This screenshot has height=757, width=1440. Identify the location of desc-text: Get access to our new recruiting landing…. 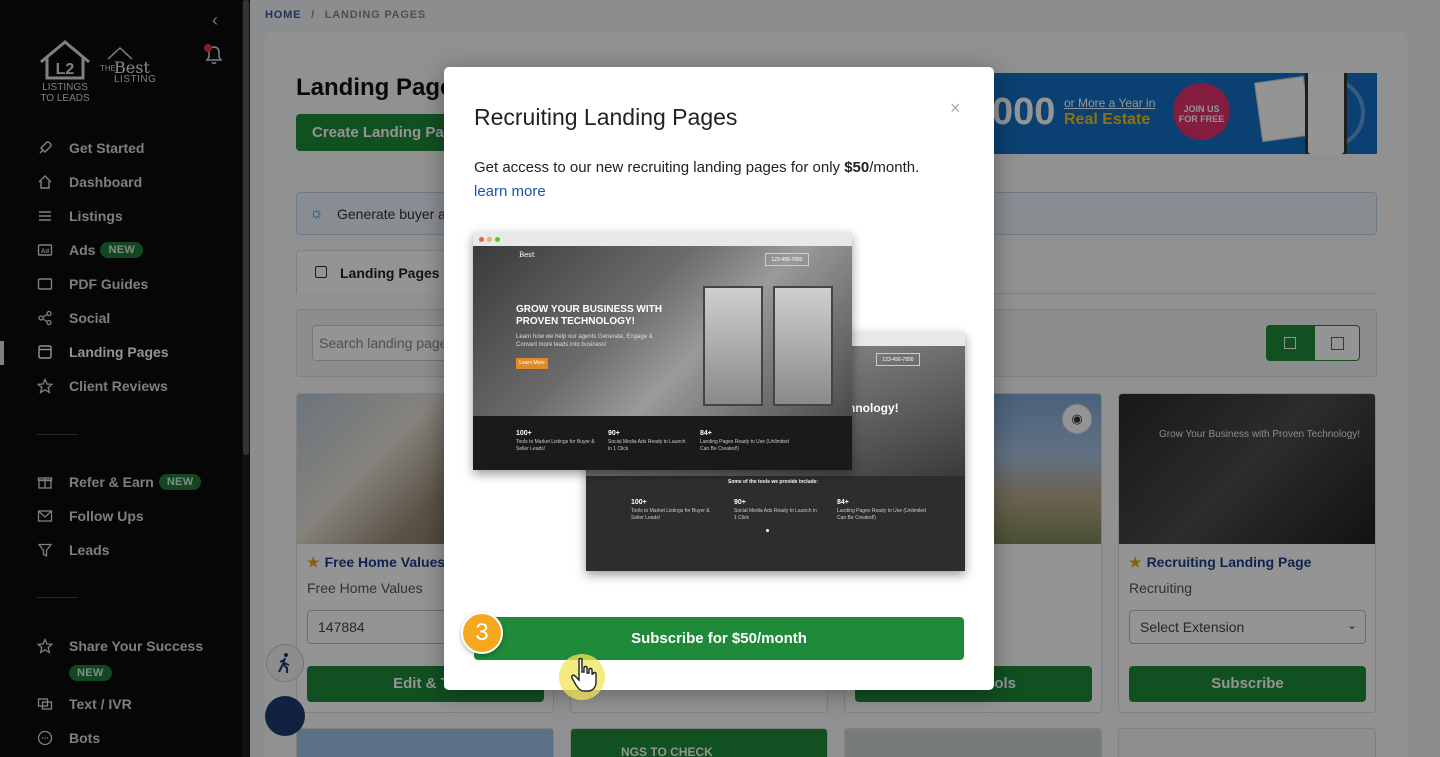
(659, 167).